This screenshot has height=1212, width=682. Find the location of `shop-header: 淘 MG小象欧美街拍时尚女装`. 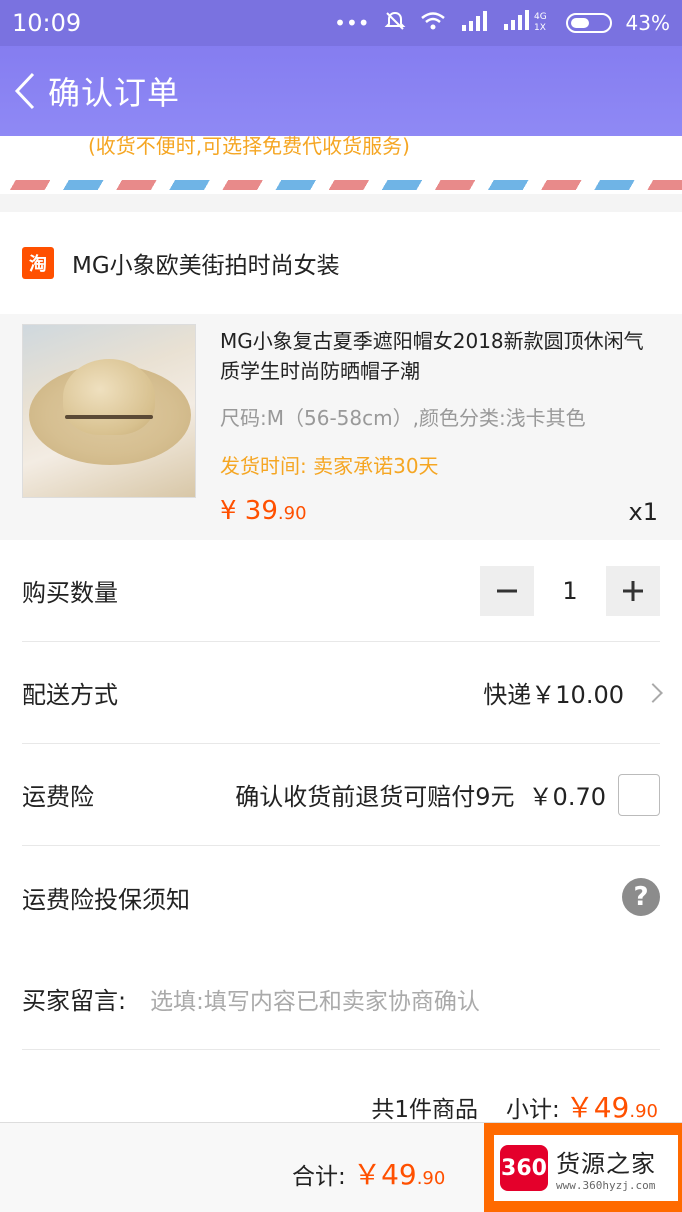

shop-header: 淘 MG小象欧美街拍时尚女装 is located at coordinates (341, 263).